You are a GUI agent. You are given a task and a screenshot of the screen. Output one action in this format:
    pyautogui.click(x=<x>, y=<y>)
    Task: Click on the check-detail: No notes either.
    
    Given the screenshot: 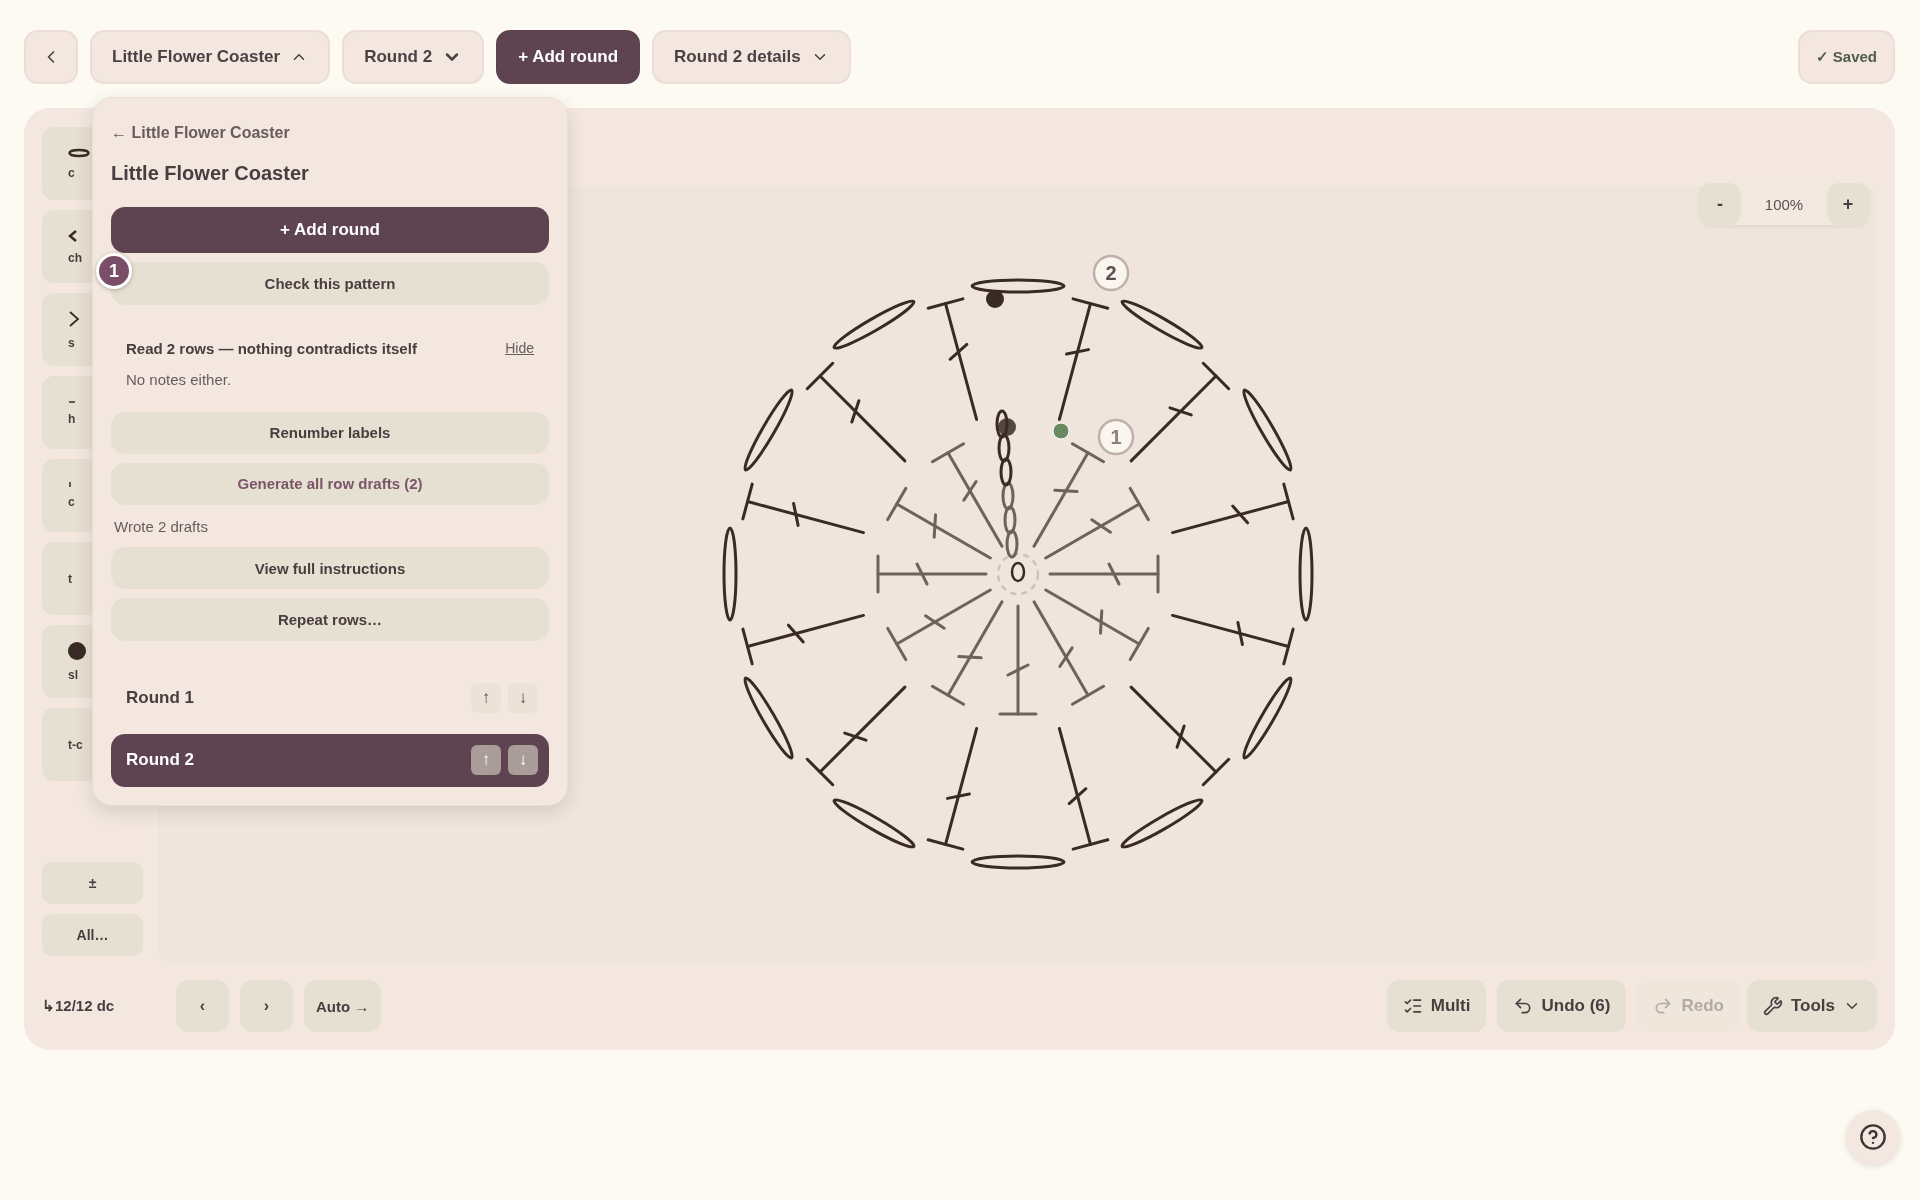 What is the action you would take?
    pyautogui.click(x=179, y=379)
    